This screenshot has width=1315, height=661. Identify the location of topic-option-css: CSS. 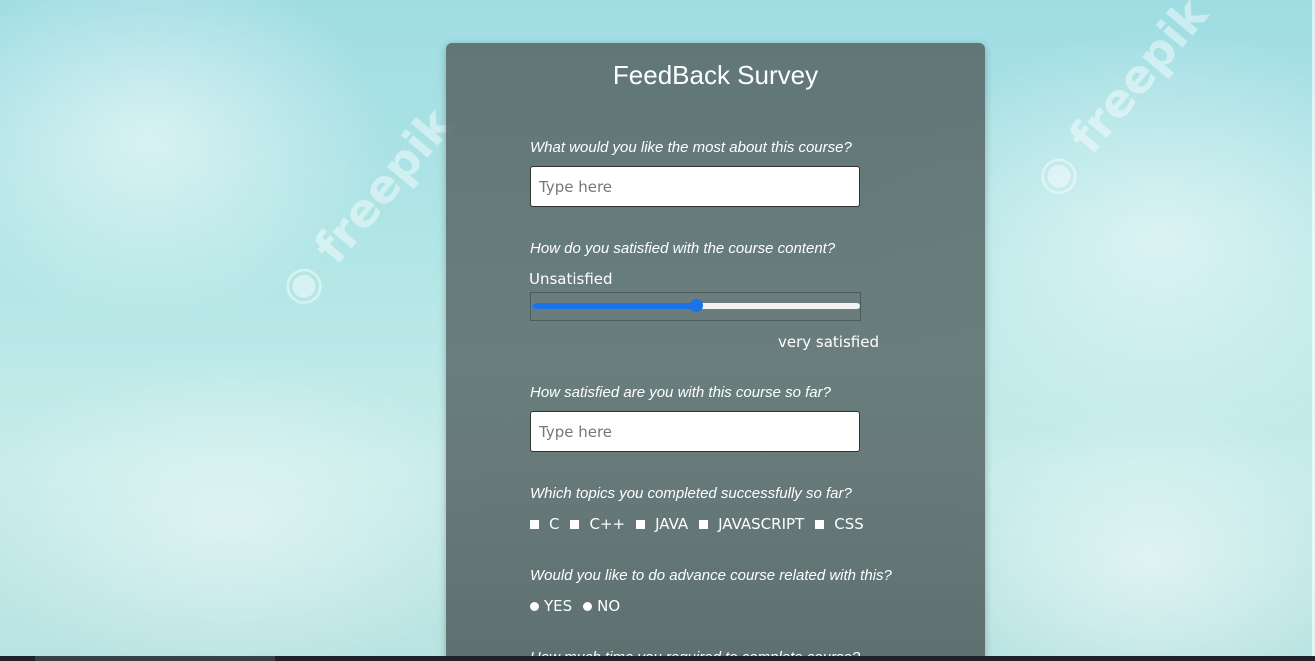
(845, 524).